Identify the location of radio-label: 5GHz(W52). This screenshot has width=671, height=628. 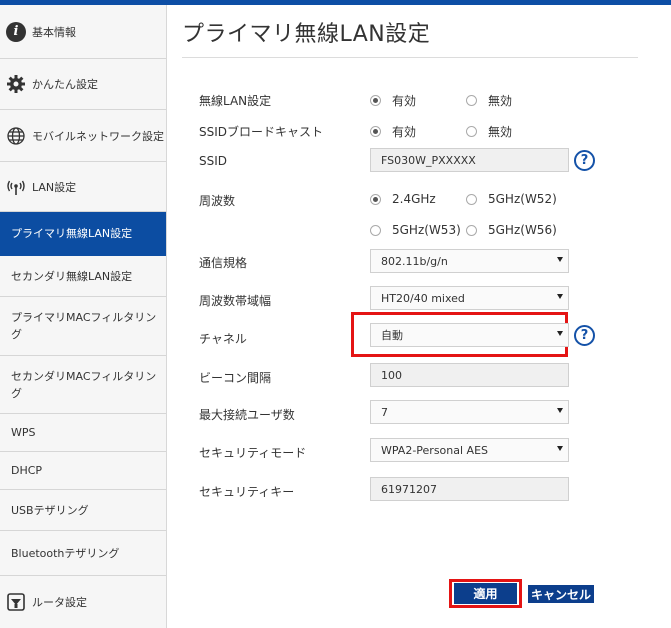
(522, 199).